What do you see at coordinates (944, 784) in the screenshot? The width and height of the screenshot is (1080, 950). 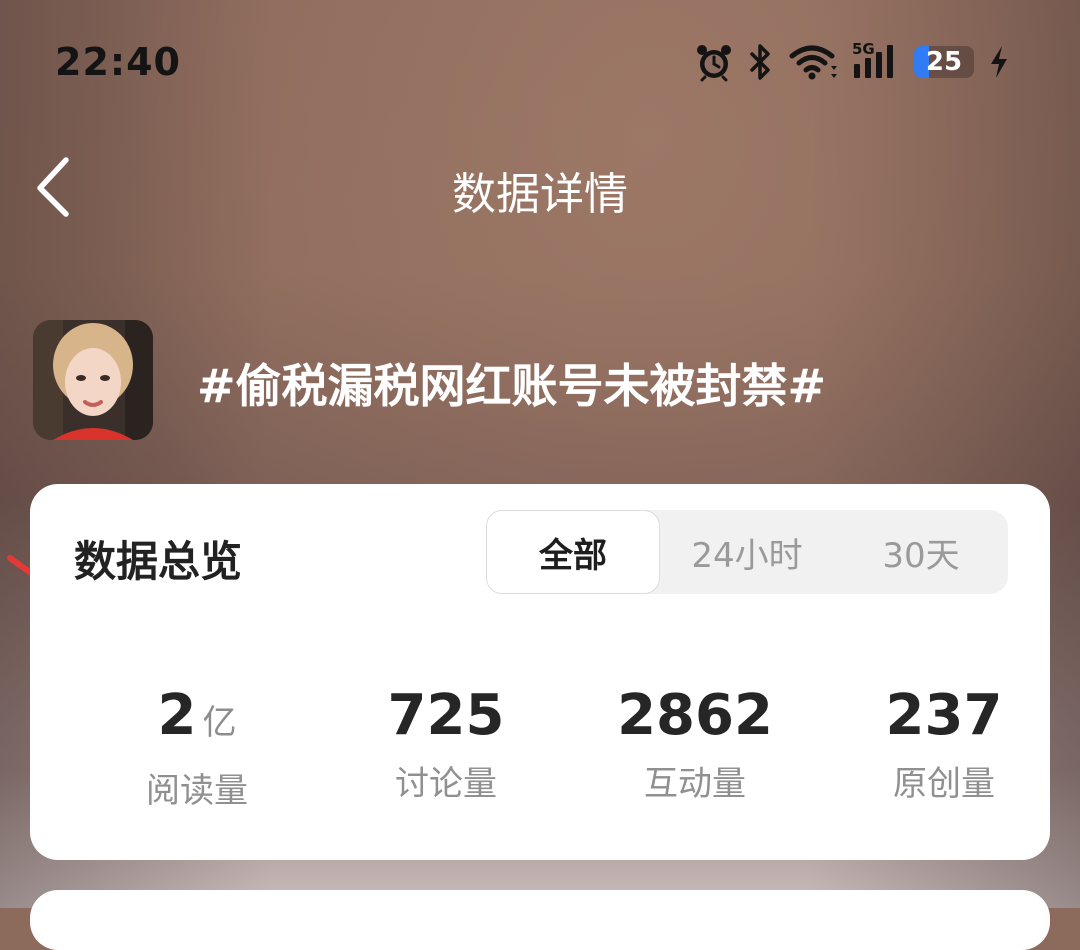 I see `stat-label: 原创量` at bounding box center [944, 784].